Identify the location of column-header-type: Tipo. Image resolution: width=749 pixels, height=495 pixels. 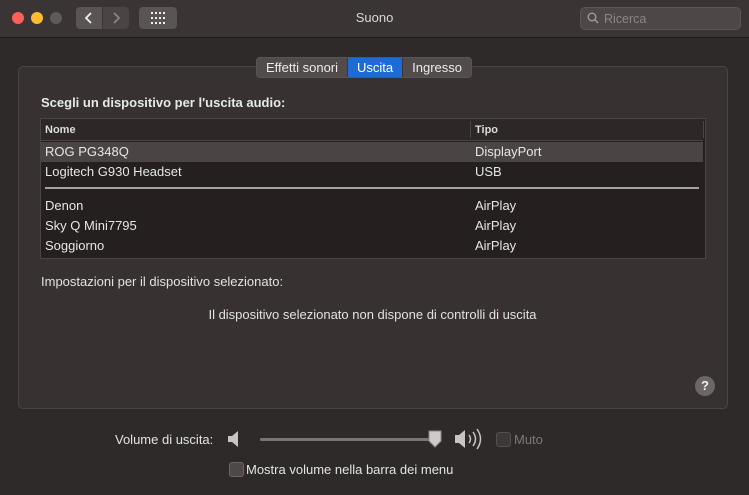
(486, 130).